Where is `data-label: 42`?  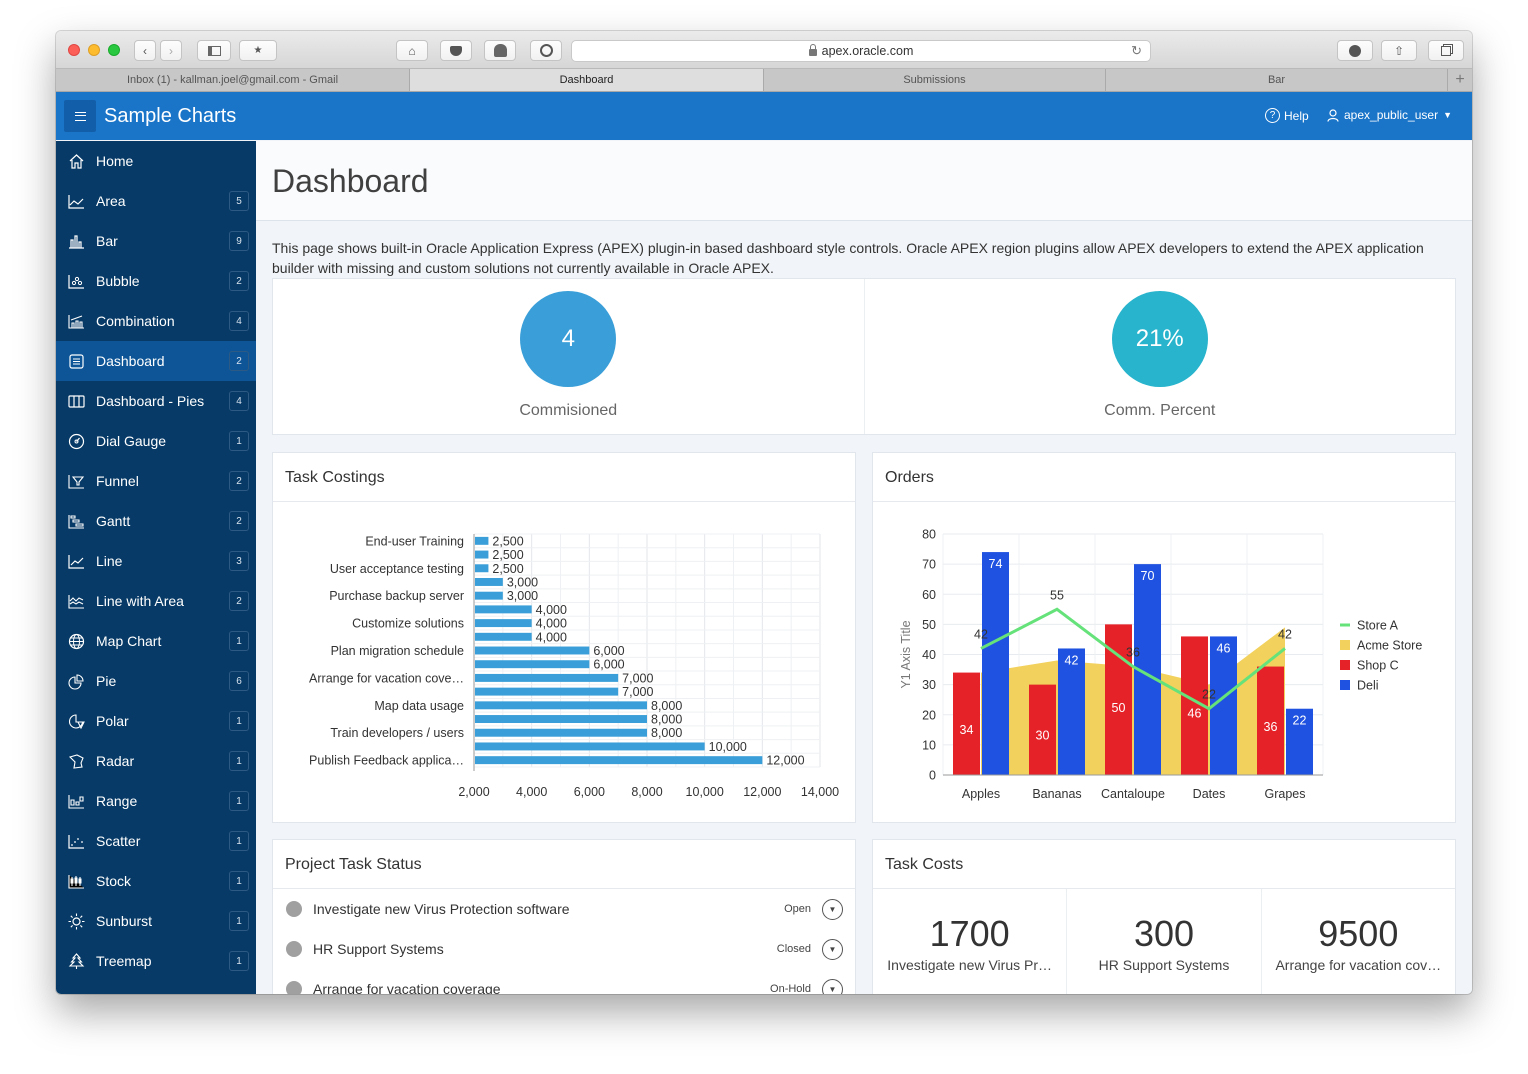 data-label: 42 is located at coordinates (981, 634).